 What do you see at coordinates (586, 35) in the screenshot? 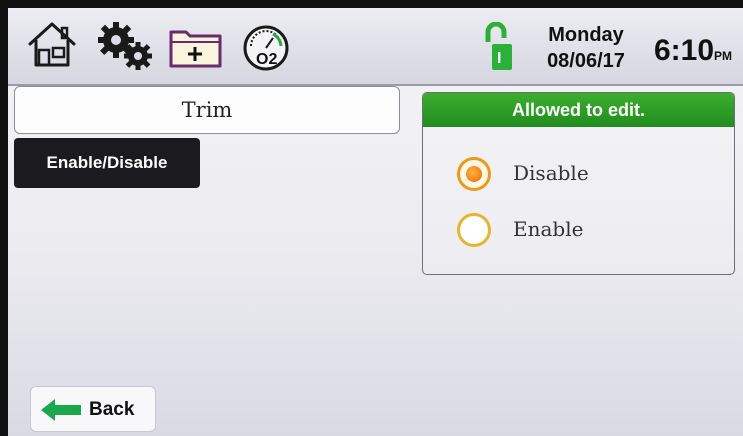
I see `day-label: Monday` at bounding box center [586, 35].